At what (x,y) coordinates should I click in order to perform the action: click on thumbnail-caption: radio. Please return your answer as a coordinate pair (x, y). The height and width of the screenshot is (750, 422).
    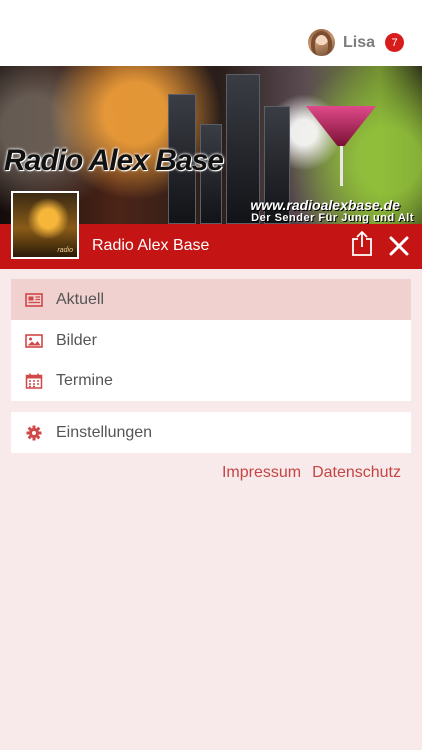
    Looking at the image, I should click on (65, 250).